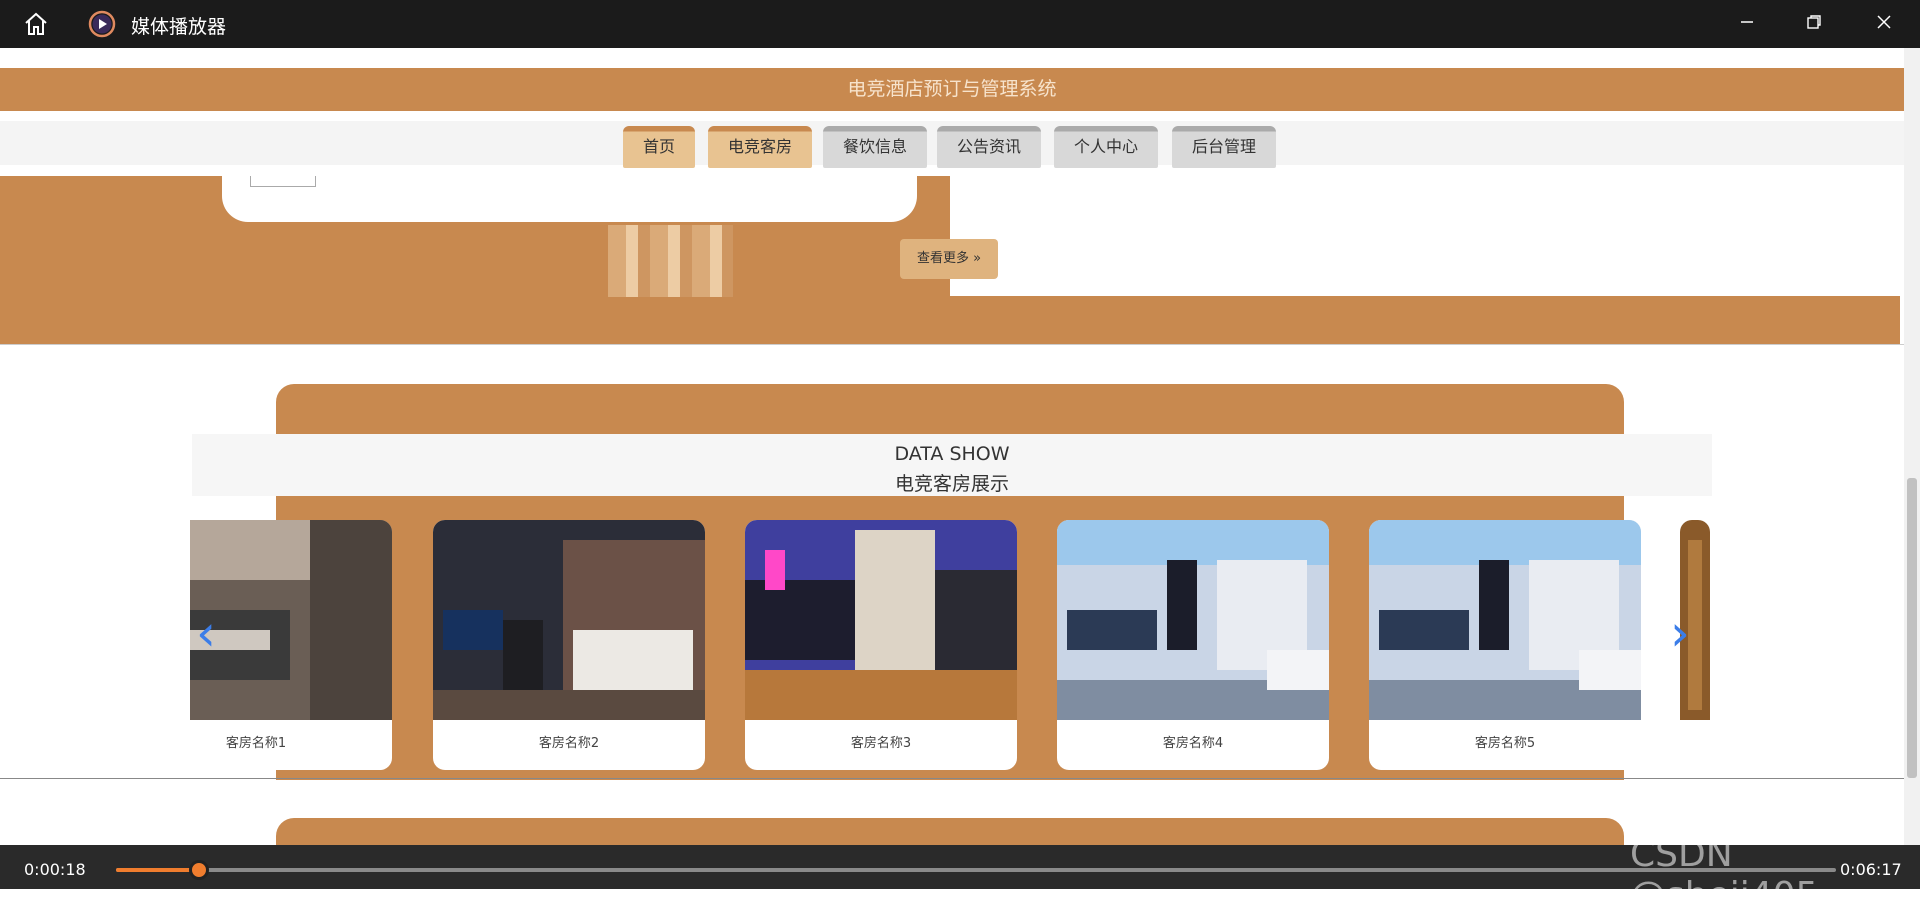 This screenshot has height=916, width=1920. I want to click on room-show-heading: DATA SHOW 电竞客房展示, so click(952, 465).